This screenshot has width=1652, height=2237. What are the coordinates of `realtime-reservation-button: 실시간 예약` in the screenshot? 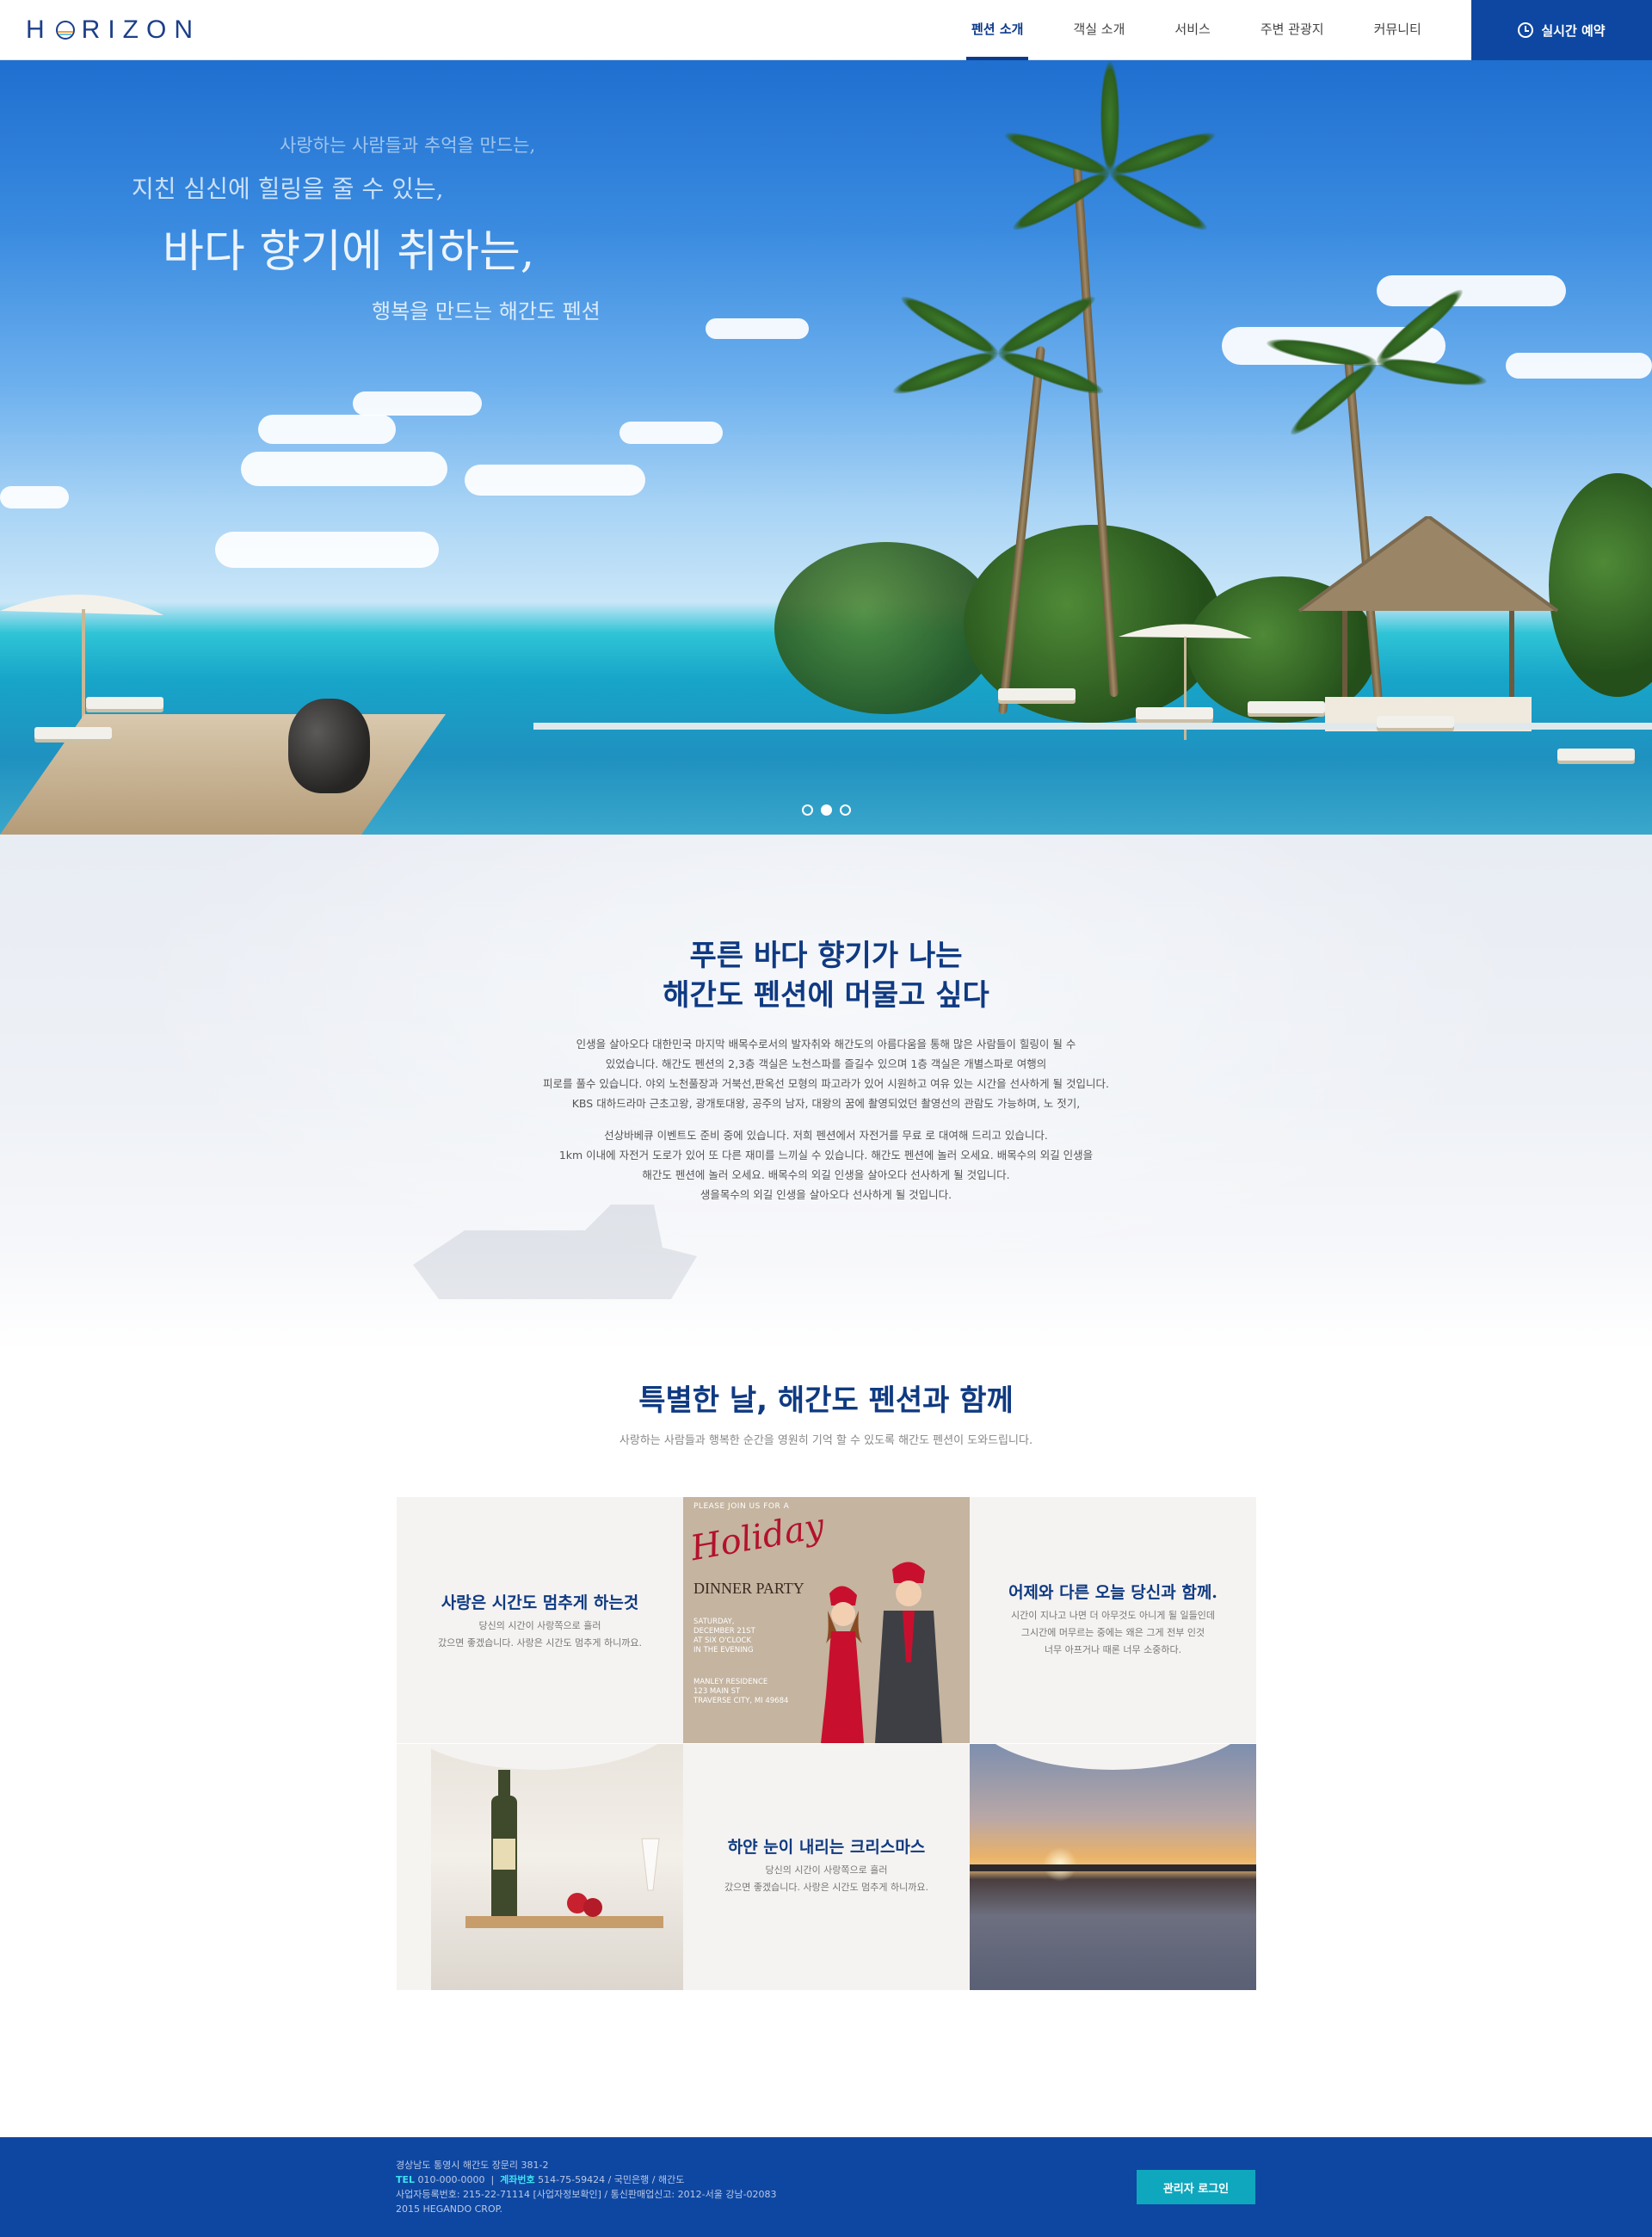 It's located at (1561, 30).